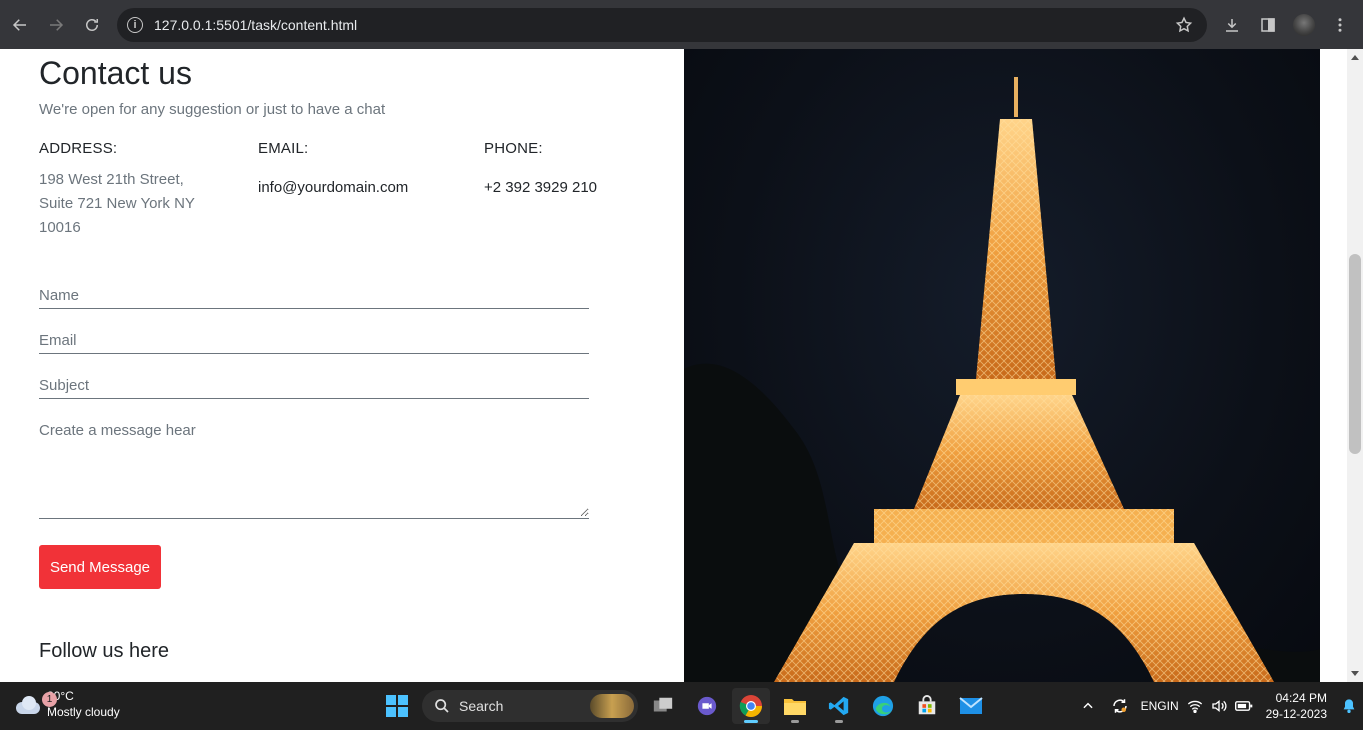  I want to click on follow-heading: Follow us here, so click(104, 651).